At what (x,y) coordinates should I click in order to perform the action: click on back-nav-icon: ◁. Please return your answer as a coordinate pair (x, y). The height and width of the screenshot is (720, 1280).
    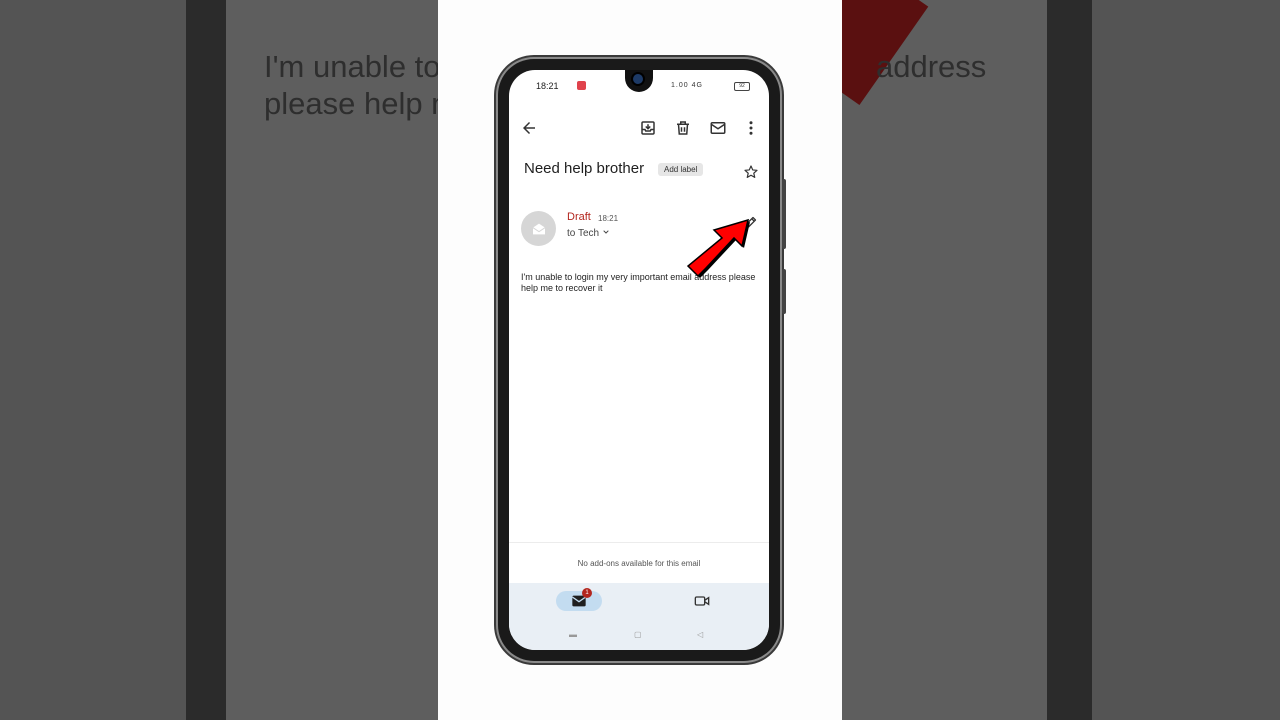
    Looking at the image, I should click on (700, 634).